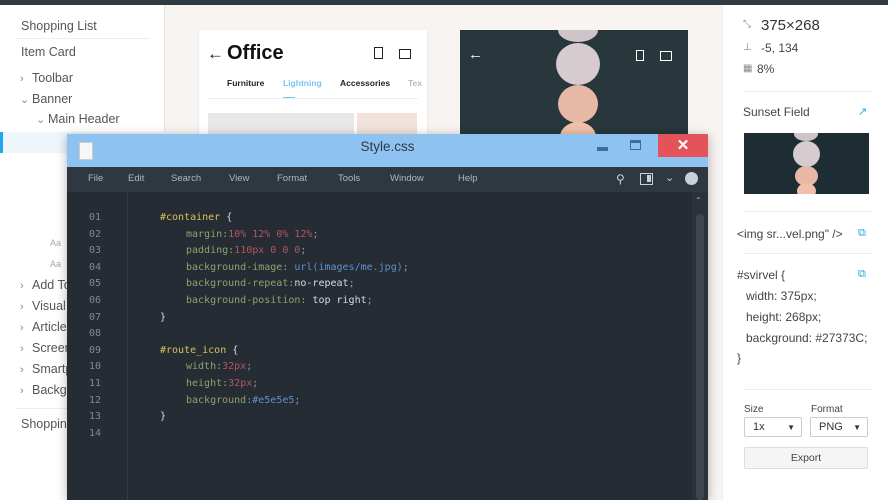  Describe the element at coordinates (407, 178) in the screenshot. I see `menu-window: Window` at that location.